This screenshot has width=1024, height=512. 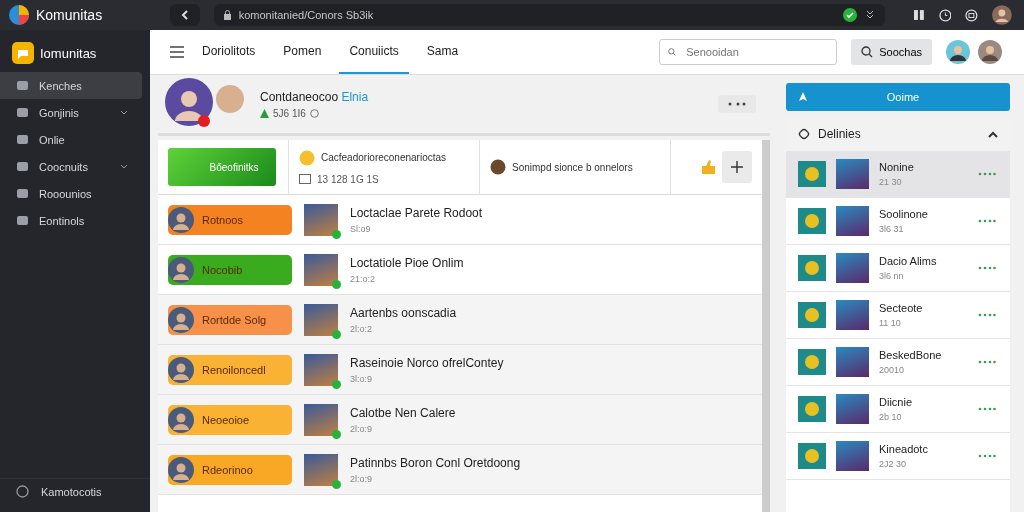 I want to click on add-button, so click(x=737, y=167).